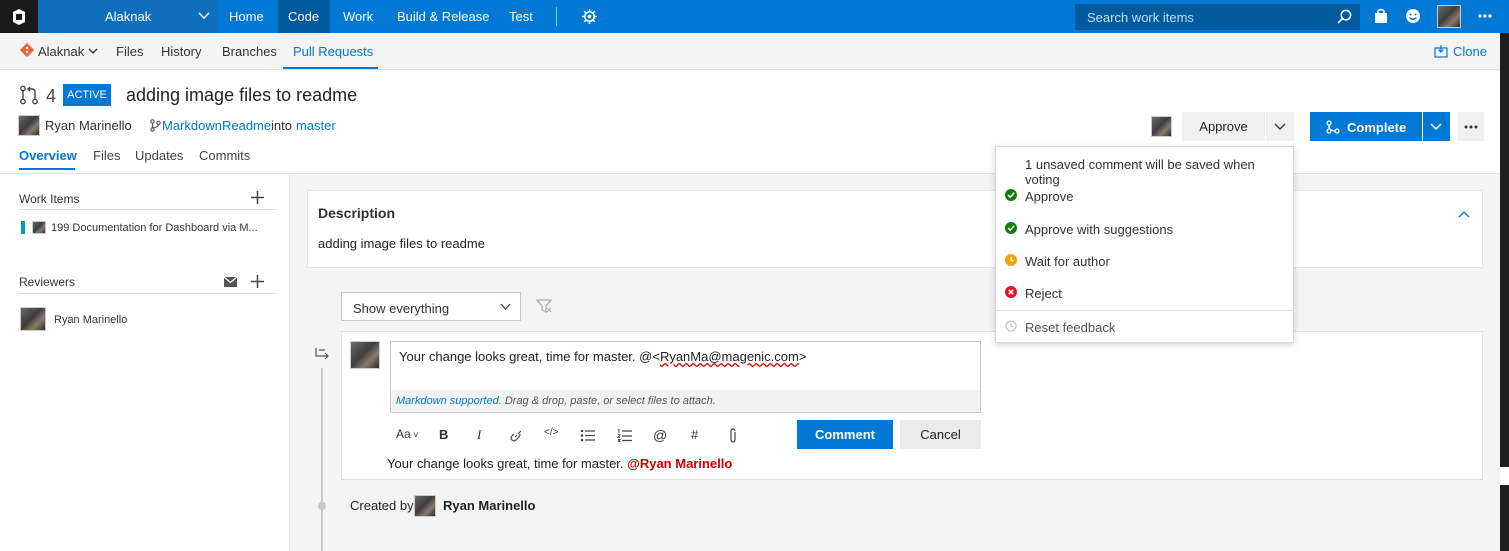 The width and height of the screenshot is (1509, 551). Describe the element at coordinates (249, 51) in the screenshot. I see `tab-branches: Branches` at that location.